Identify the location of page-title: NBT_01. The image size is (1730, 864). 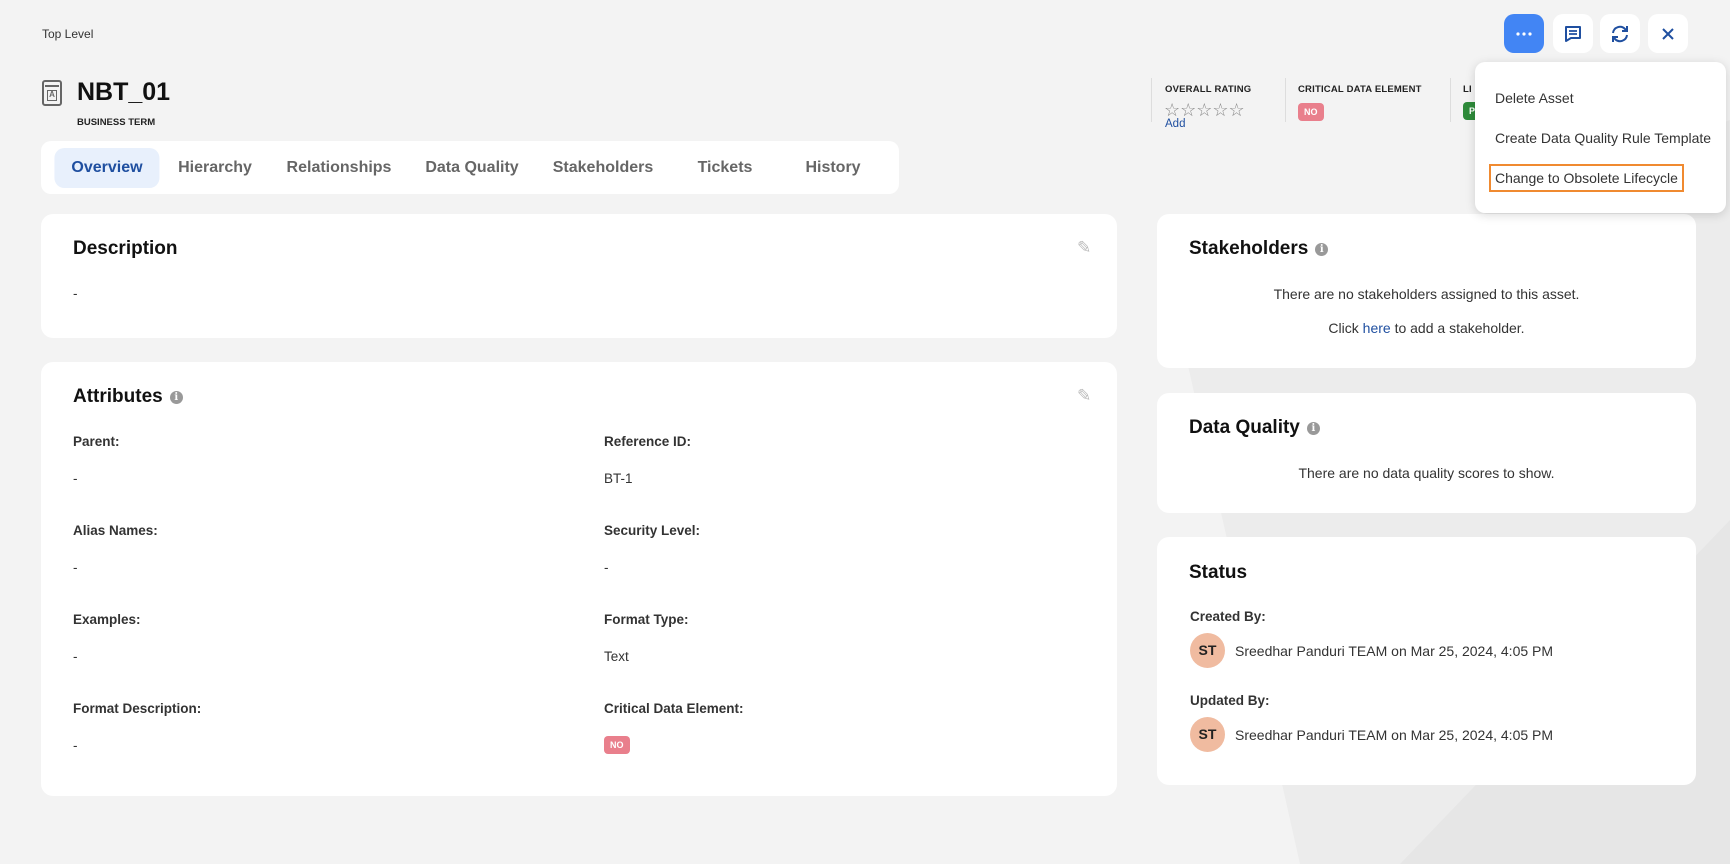
(124, 92).